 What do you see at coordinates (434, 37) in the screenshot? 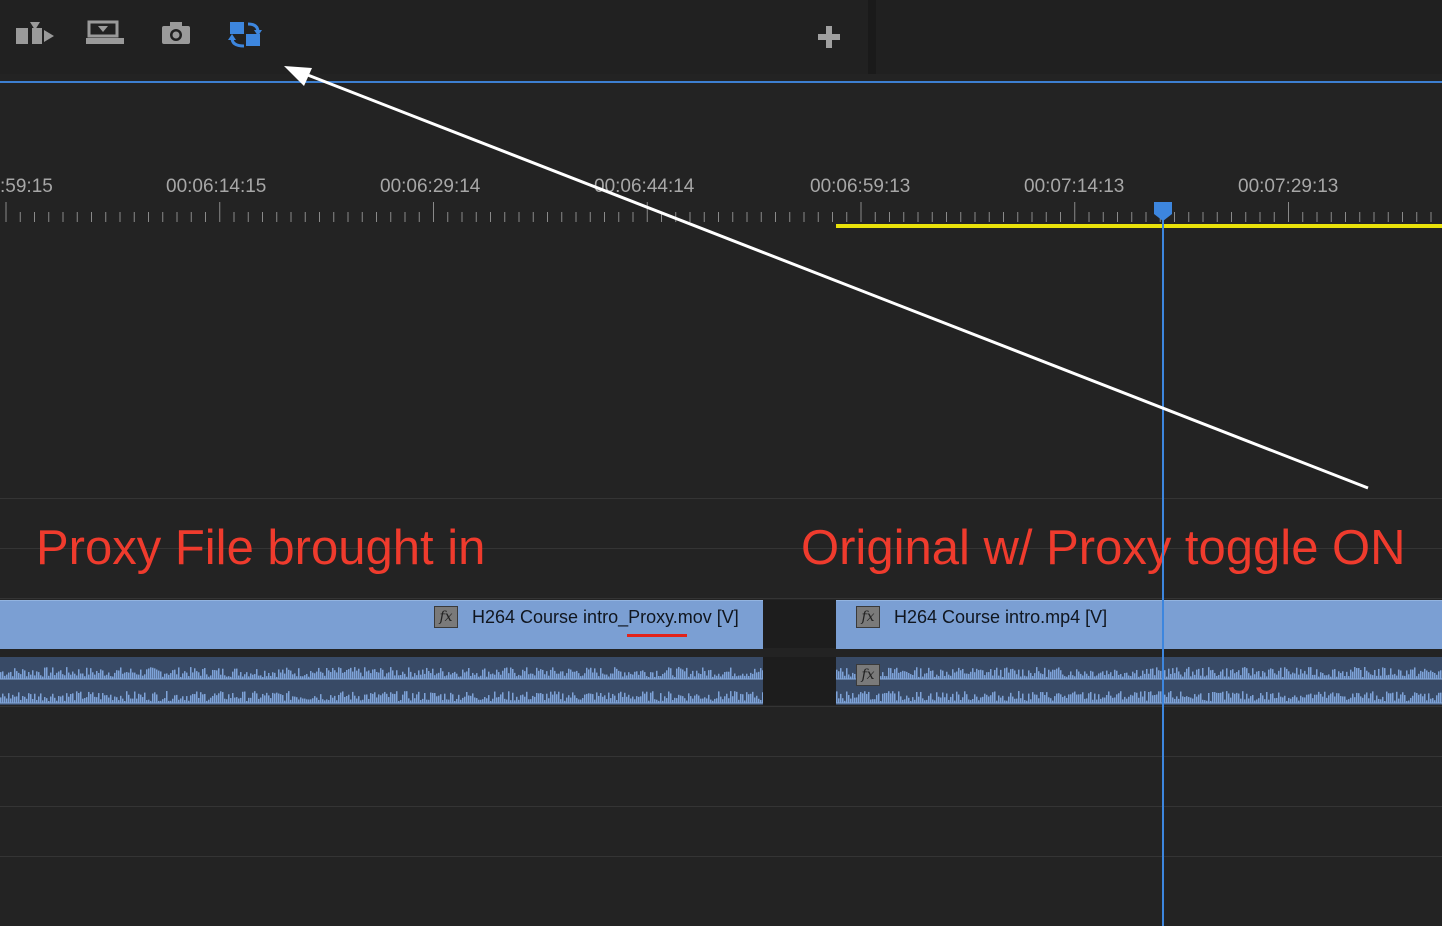
I see `program-monitor-toolbar` at bounding box center [434, 37].